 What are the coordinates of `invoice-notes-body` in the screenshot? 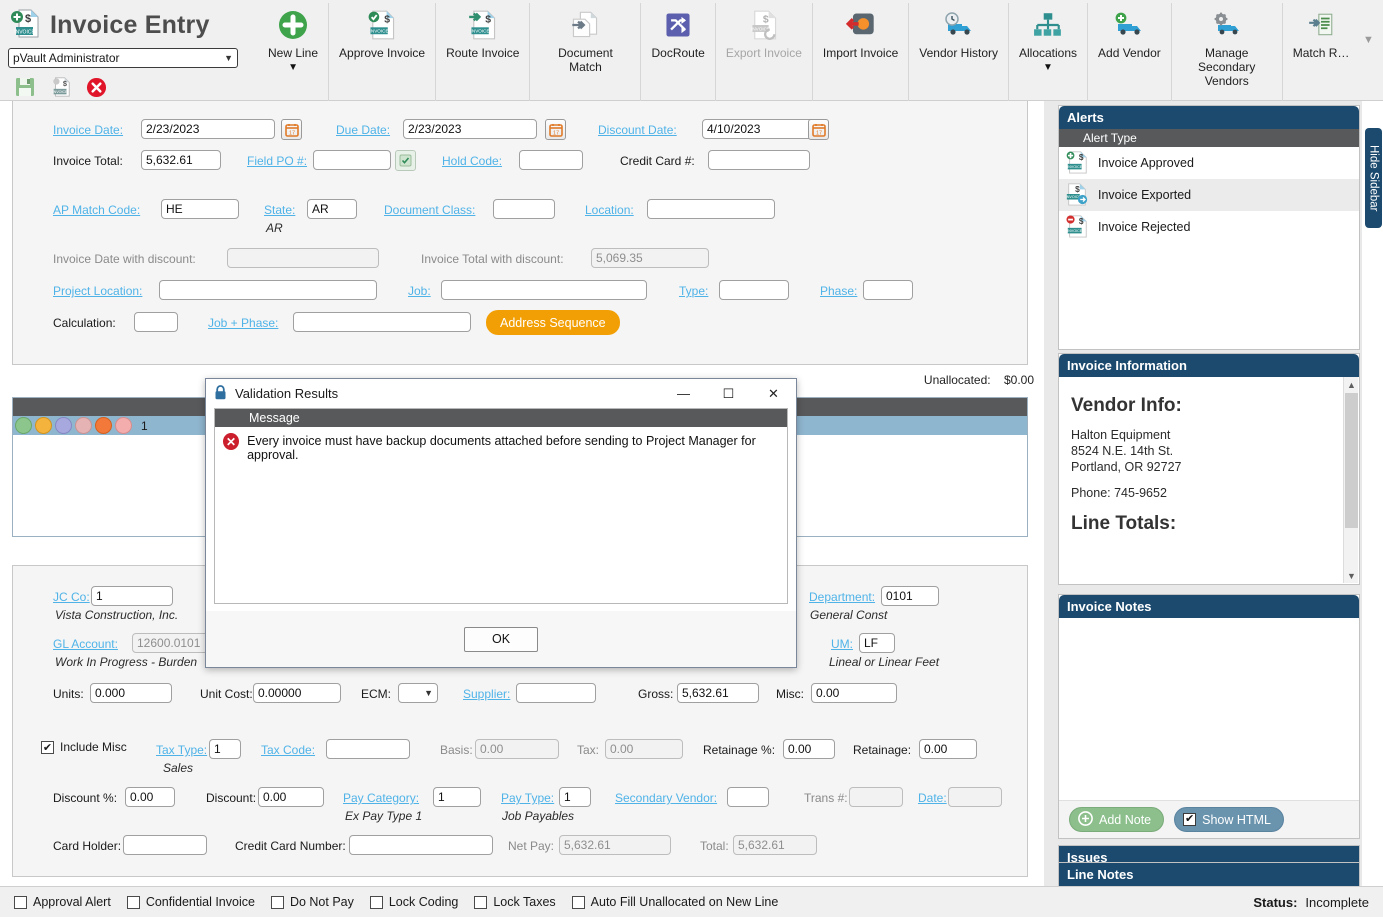 It's located at (1209, 703).